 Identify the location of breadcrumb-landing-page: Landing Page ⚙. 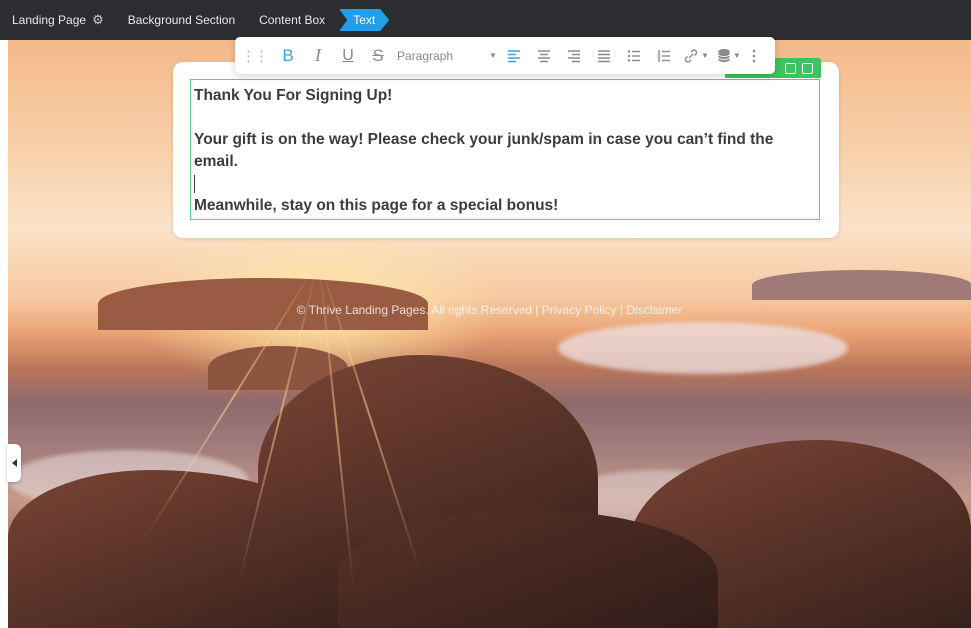
(58, 20).